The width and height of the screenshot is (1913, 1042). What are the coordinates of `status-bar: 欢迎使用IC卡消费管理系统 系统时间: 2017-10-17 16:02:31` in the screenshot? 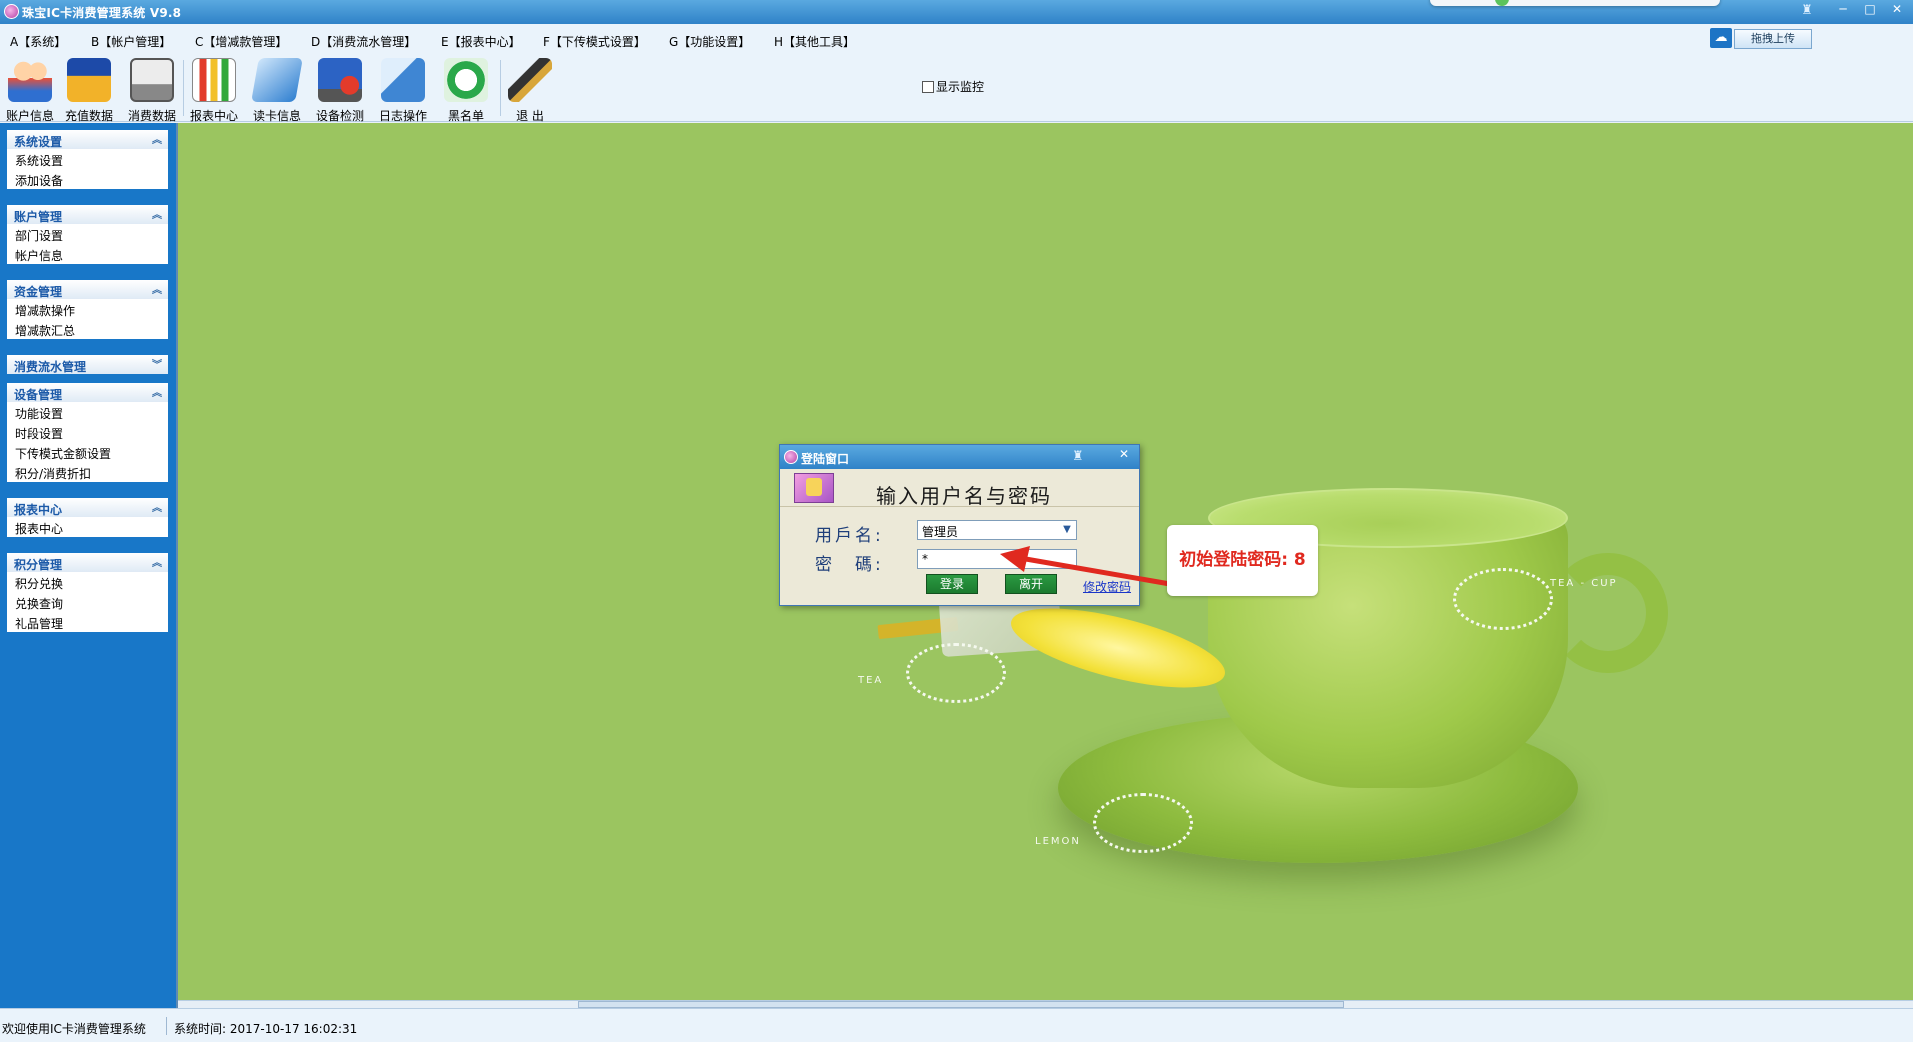 It's located at (956, 1025).